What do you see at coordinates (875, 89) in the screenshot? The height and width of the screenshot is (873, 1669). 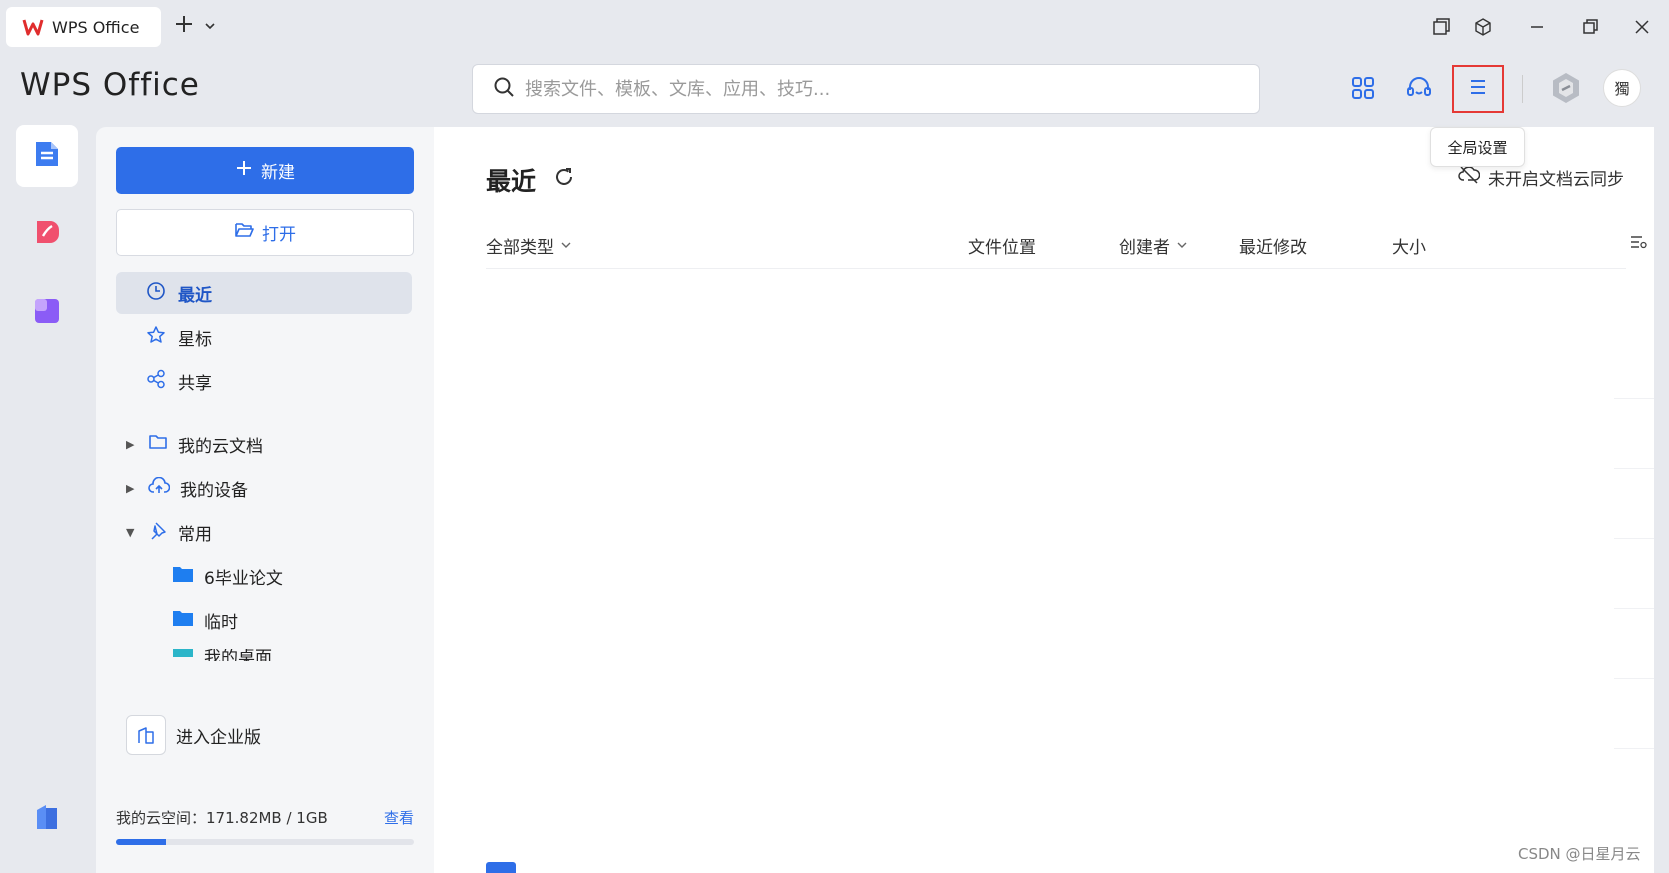 I see `search-input` at bounding box center [875, 89].